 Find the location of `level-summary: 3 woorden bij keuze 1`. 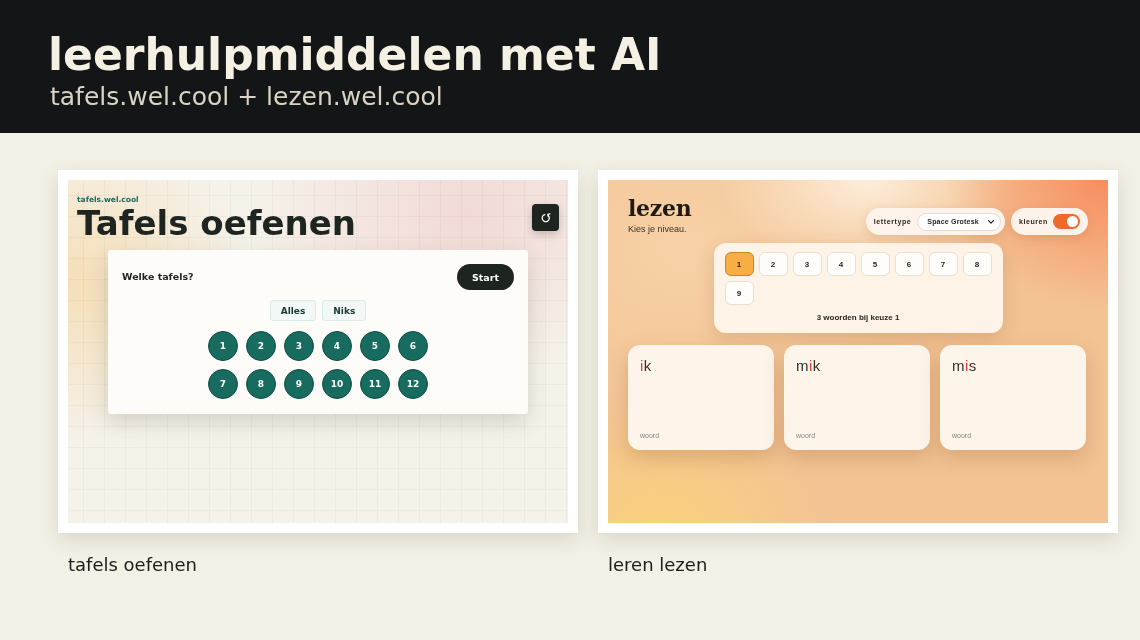

level-summary: 3 woorden bij keuze 1 is located at coordinates (858, 318).